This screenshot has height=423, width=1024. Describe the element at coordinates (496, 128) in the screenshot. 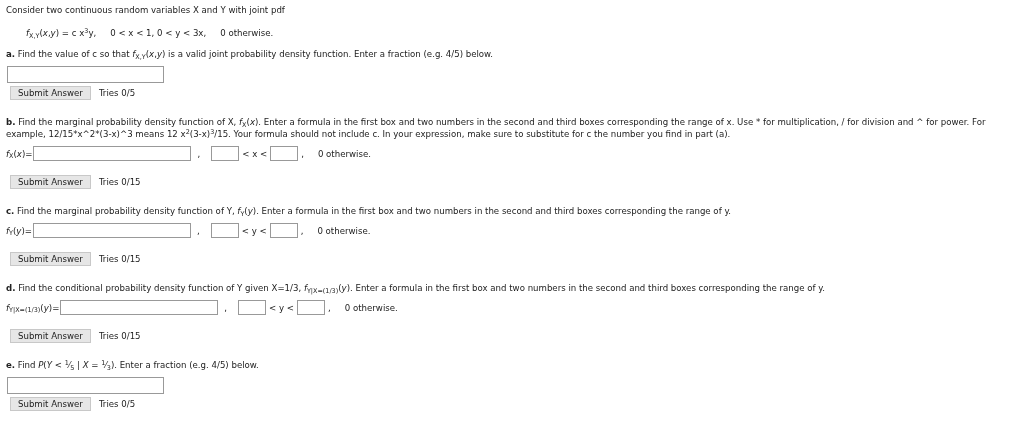

I see `question-text: b. Find the marginal probability density function of X, f$_{X}$(x). Enter a formula in the first box and two numbers in the second and third boxes corresponding the range of x. Use * for multiplication, / for division and ^ for power. For example, 12/15*x^2*(3-x)^3 means 12 x$^{2}$(3-x)$^{3}$/15. Your formula should not include c. In your expression, make sure to substitute for c the number you find in part (a).` at that location.